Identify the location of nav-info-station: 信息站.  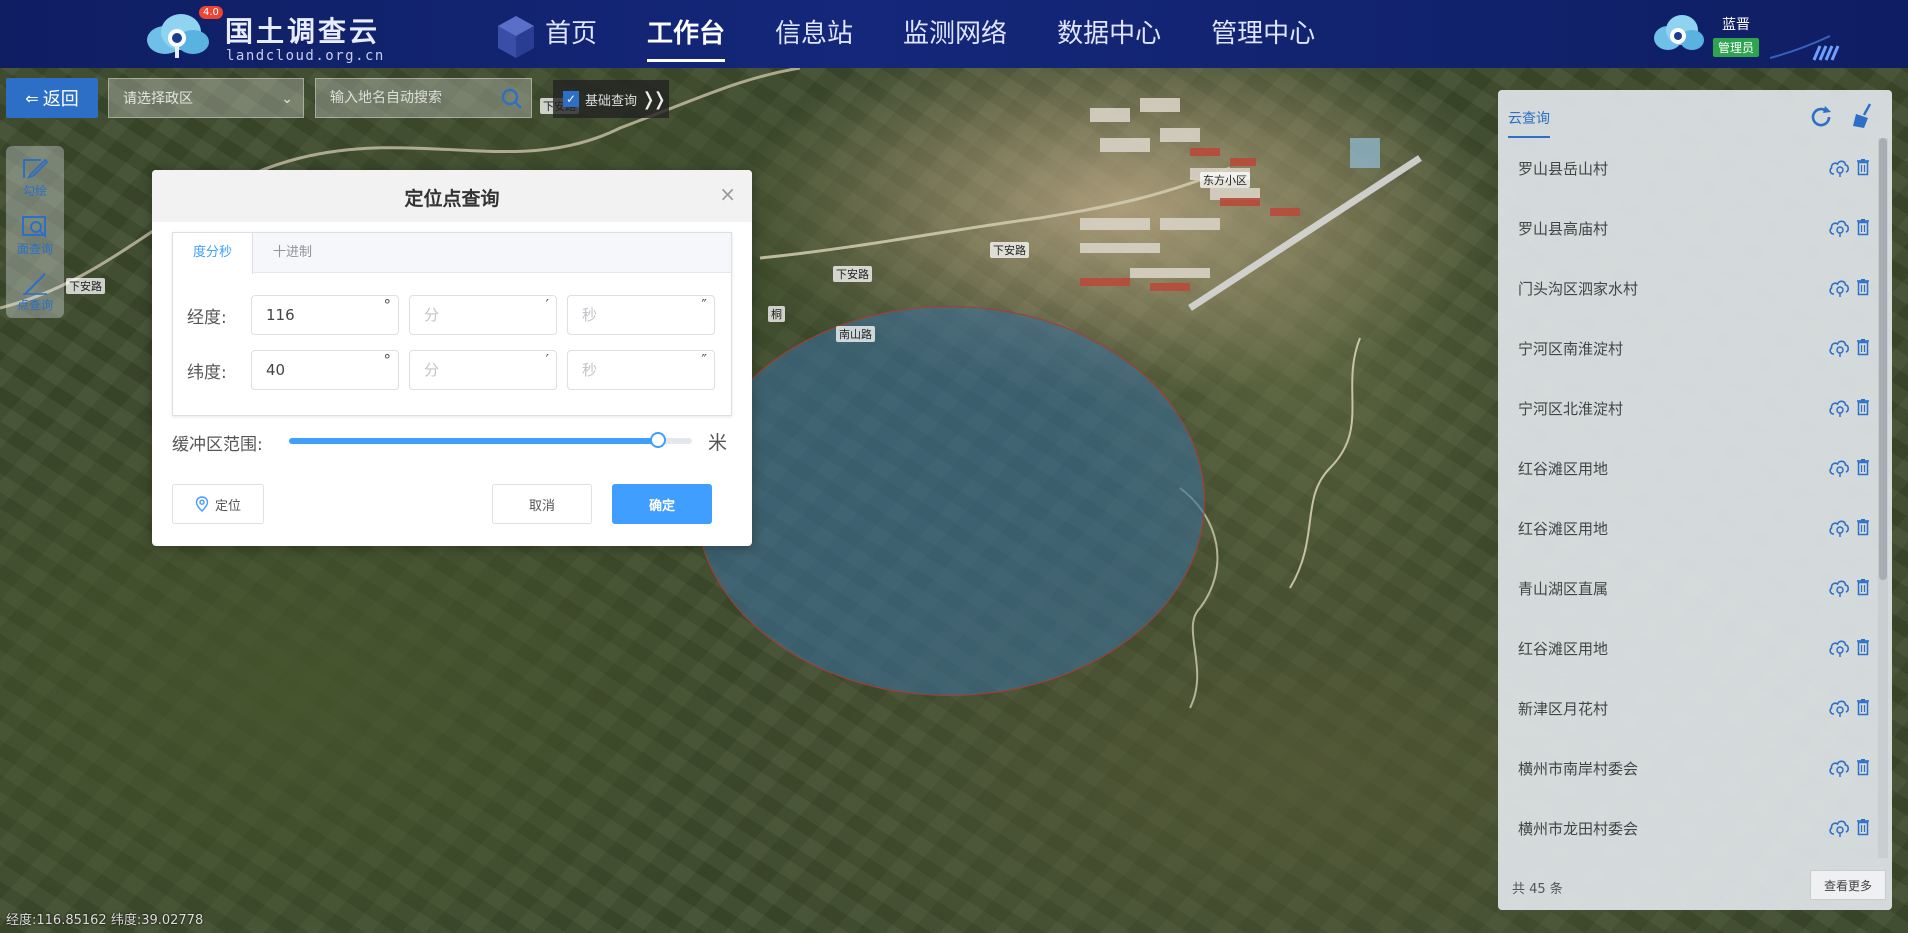
(814, 34).